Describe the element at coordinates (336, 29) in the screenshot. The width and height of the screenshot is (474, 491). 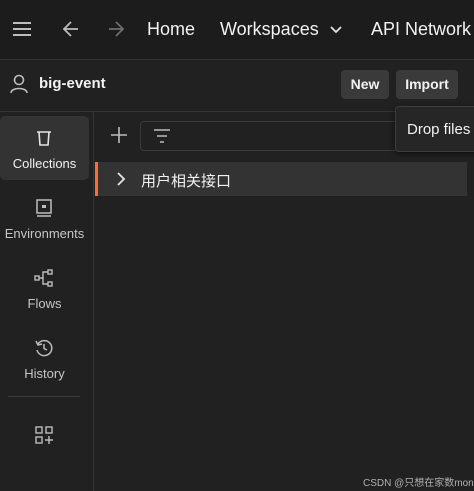
I see `chevron-down-icon` at that location.